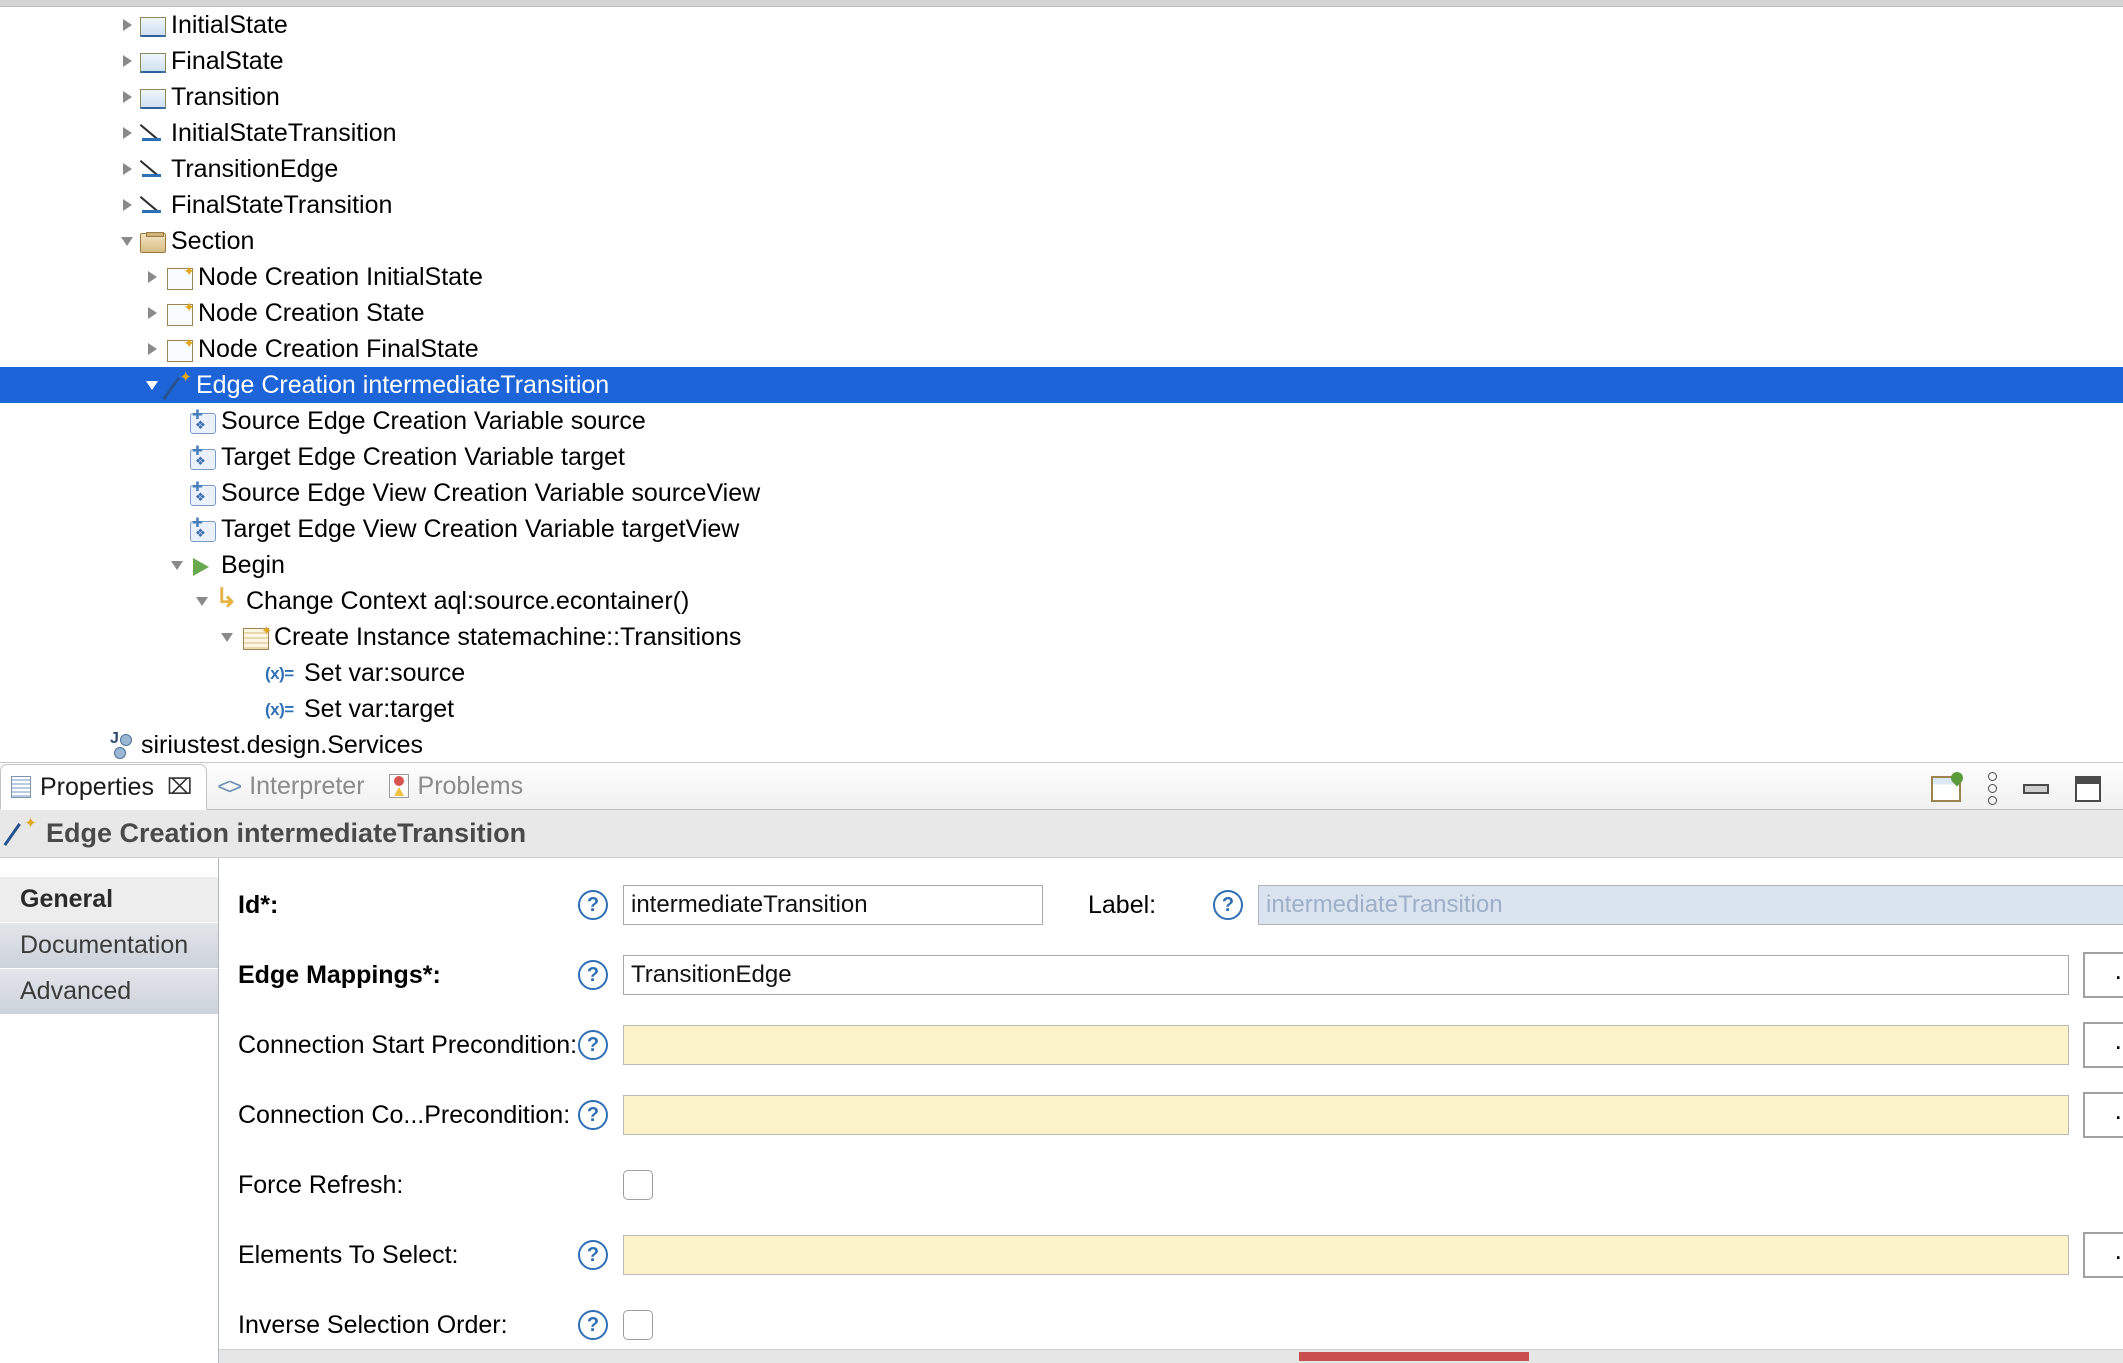 Image resolution: width=2123 pixels, height=1363 pixels. Describe the element at coordinates (1061, 25) in the screenshot. I see `tree-row: InitialState` at that location.